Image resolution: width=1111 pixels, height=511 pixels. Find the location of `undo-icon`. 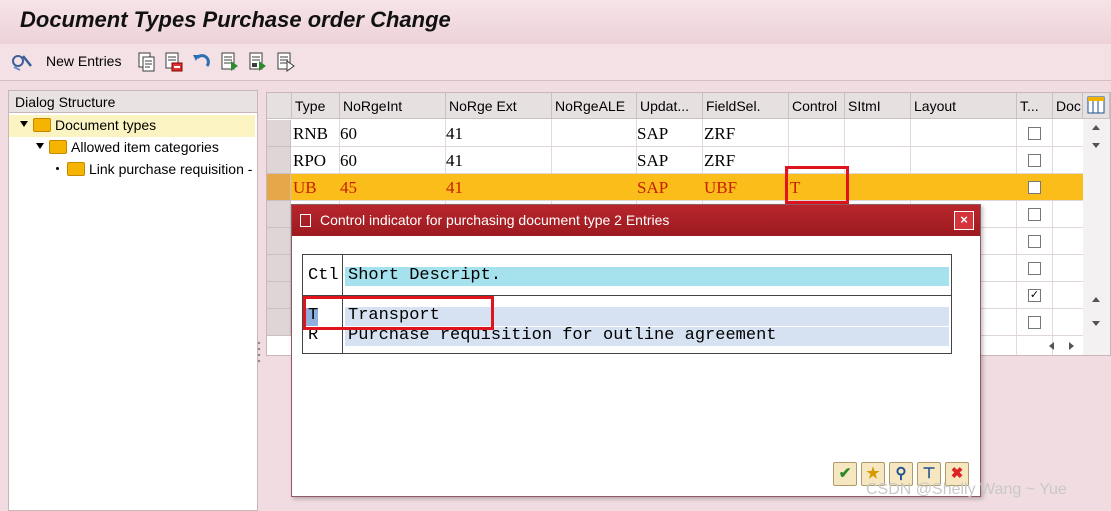

undo-icon is located at coordinates (201, 62).